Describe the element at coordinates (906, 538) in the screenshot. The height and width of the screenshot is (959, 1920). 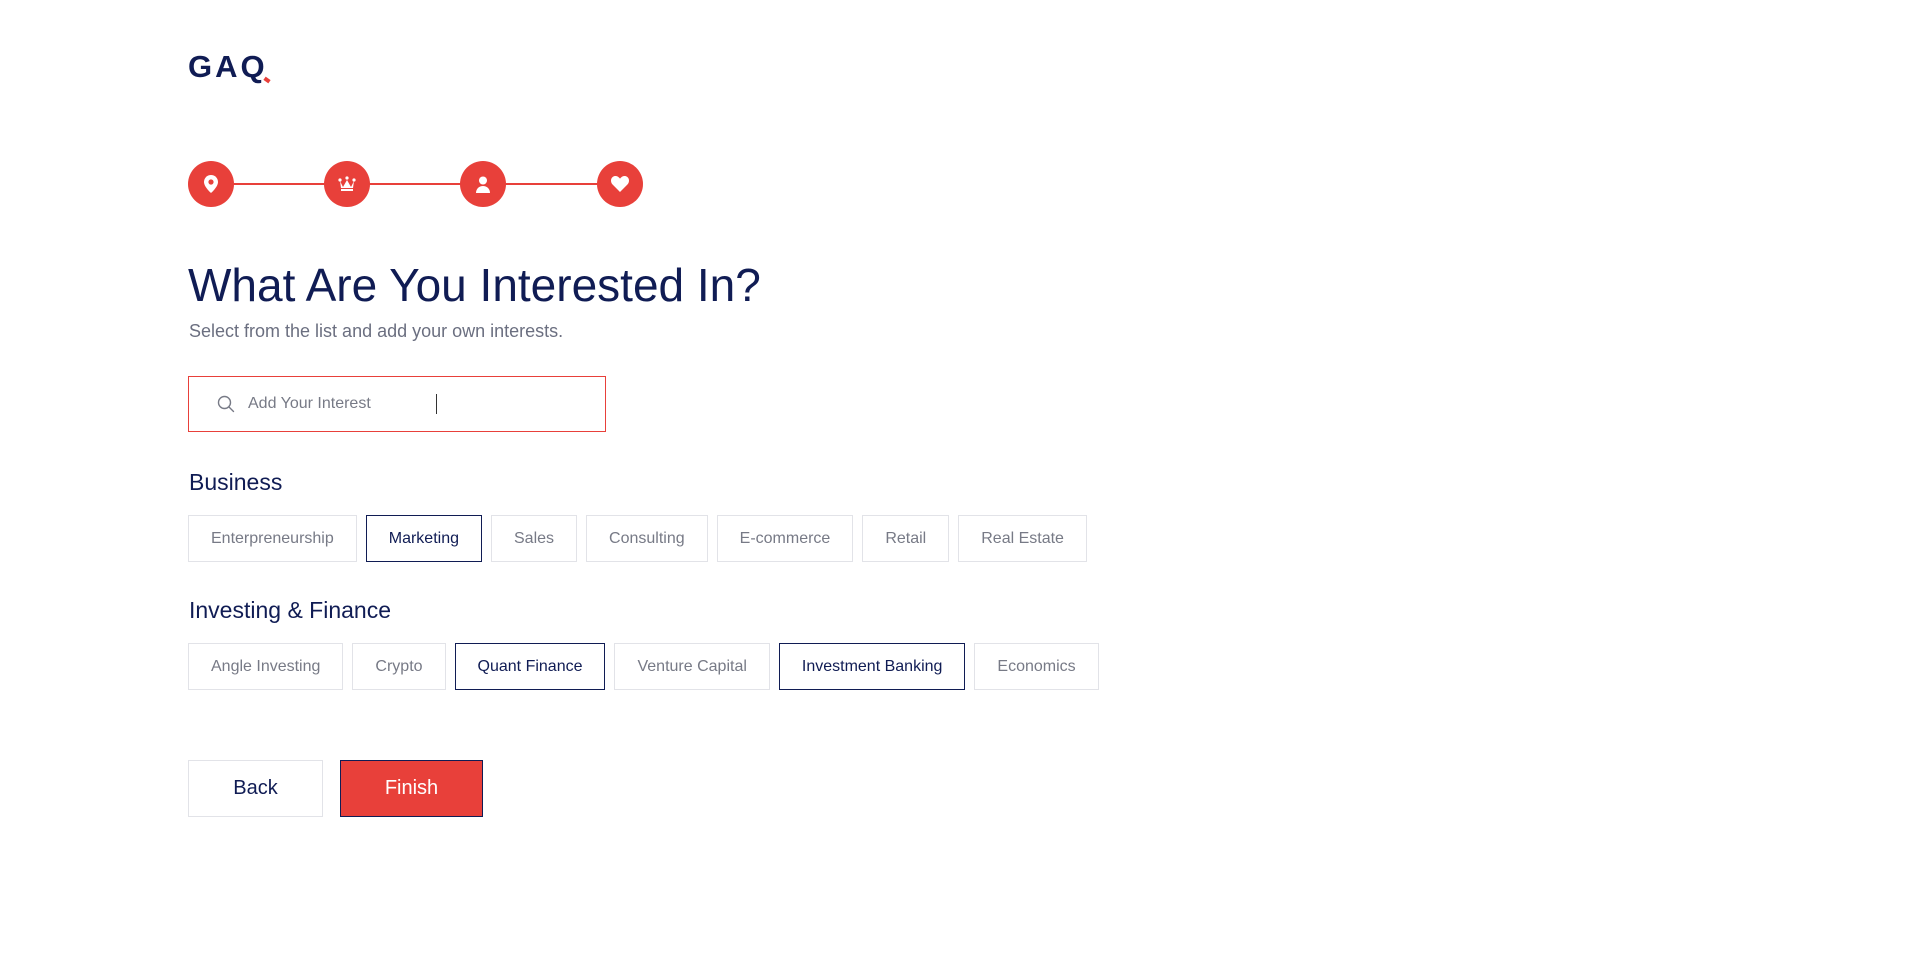
I see `chip-retail: Retail` at that location.